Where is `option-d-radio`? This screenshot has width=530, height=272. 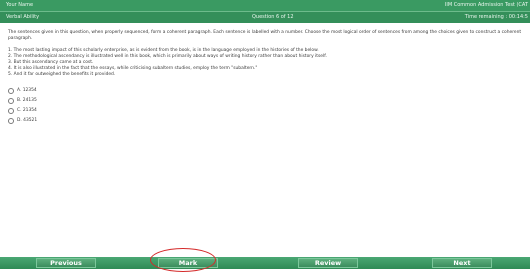 option-d-radio is located at coordinates (11, 121).